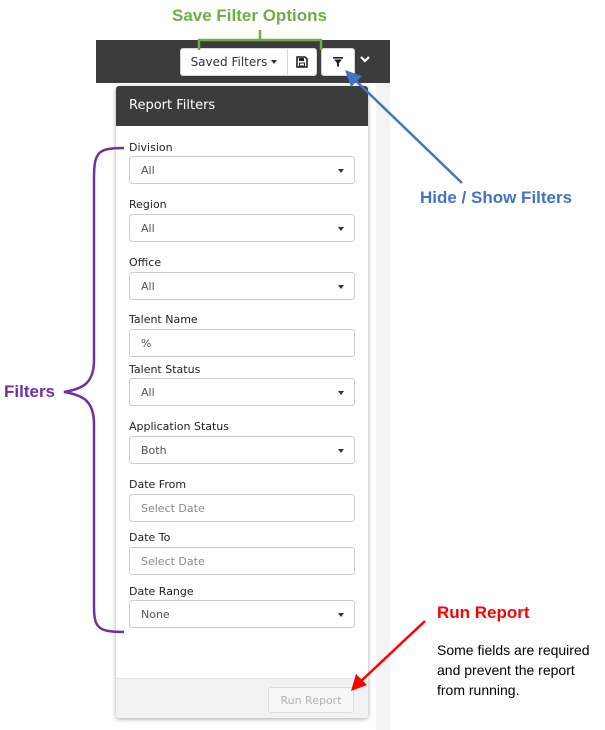 The height and width of the screenshot is (730, 605). Describe the element at coordinates (392, 652) in the screenshot. I see `run-report-arrow-shaft` at that location.